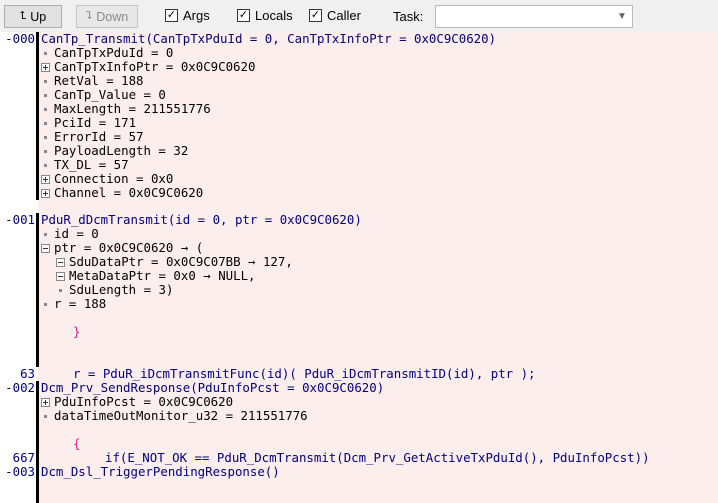  I want to click on variable-row: SduLength = 3), so click(114, 290).